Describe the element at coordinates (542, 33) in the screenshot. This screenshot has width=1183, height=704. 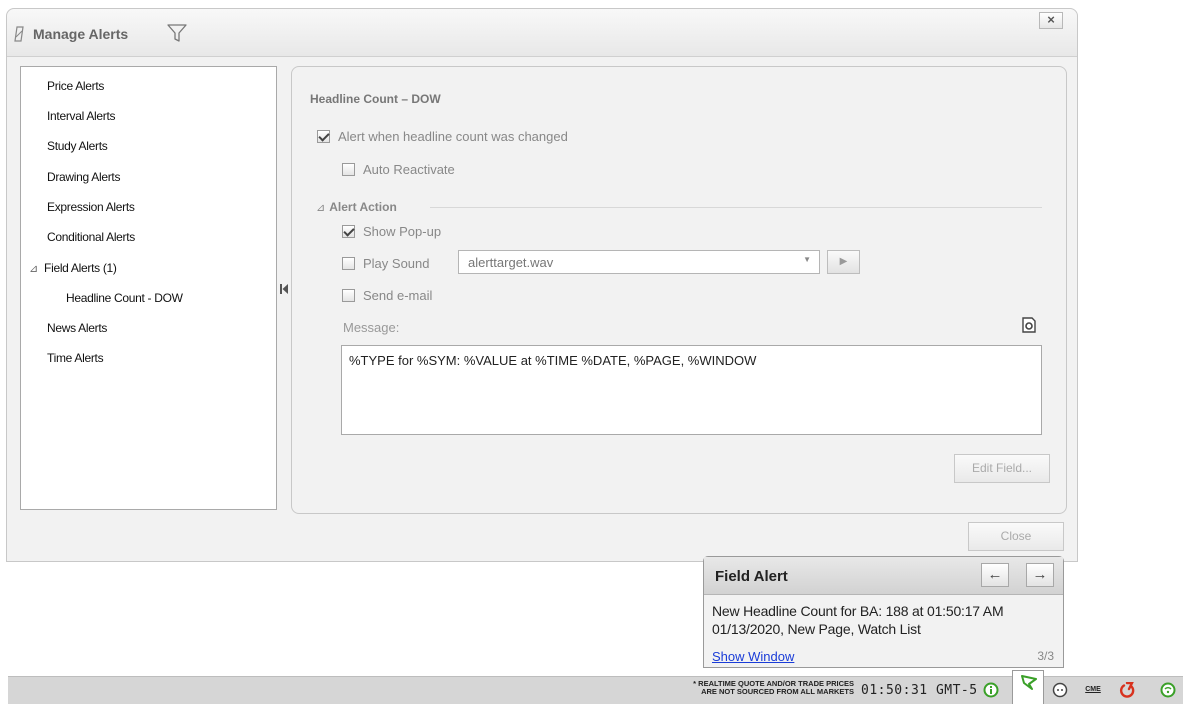
I see `dialog-titlebar: Manage Alerts ×` at that location.